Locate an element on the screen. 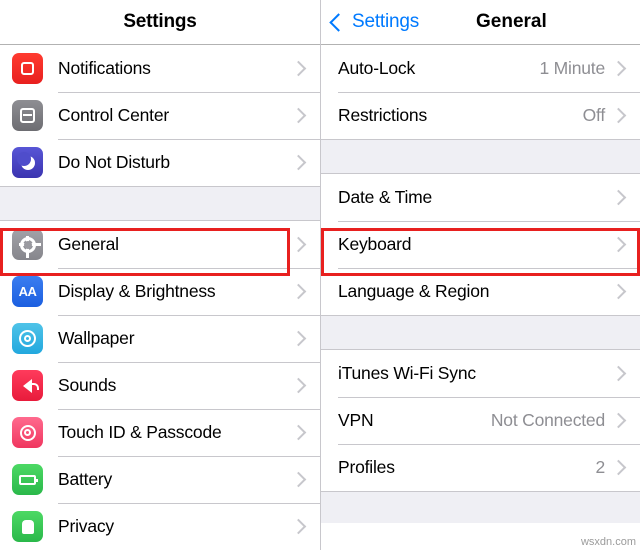  row-label: iTunes Wi-Fi Sync is located at coordinates (407, 373).